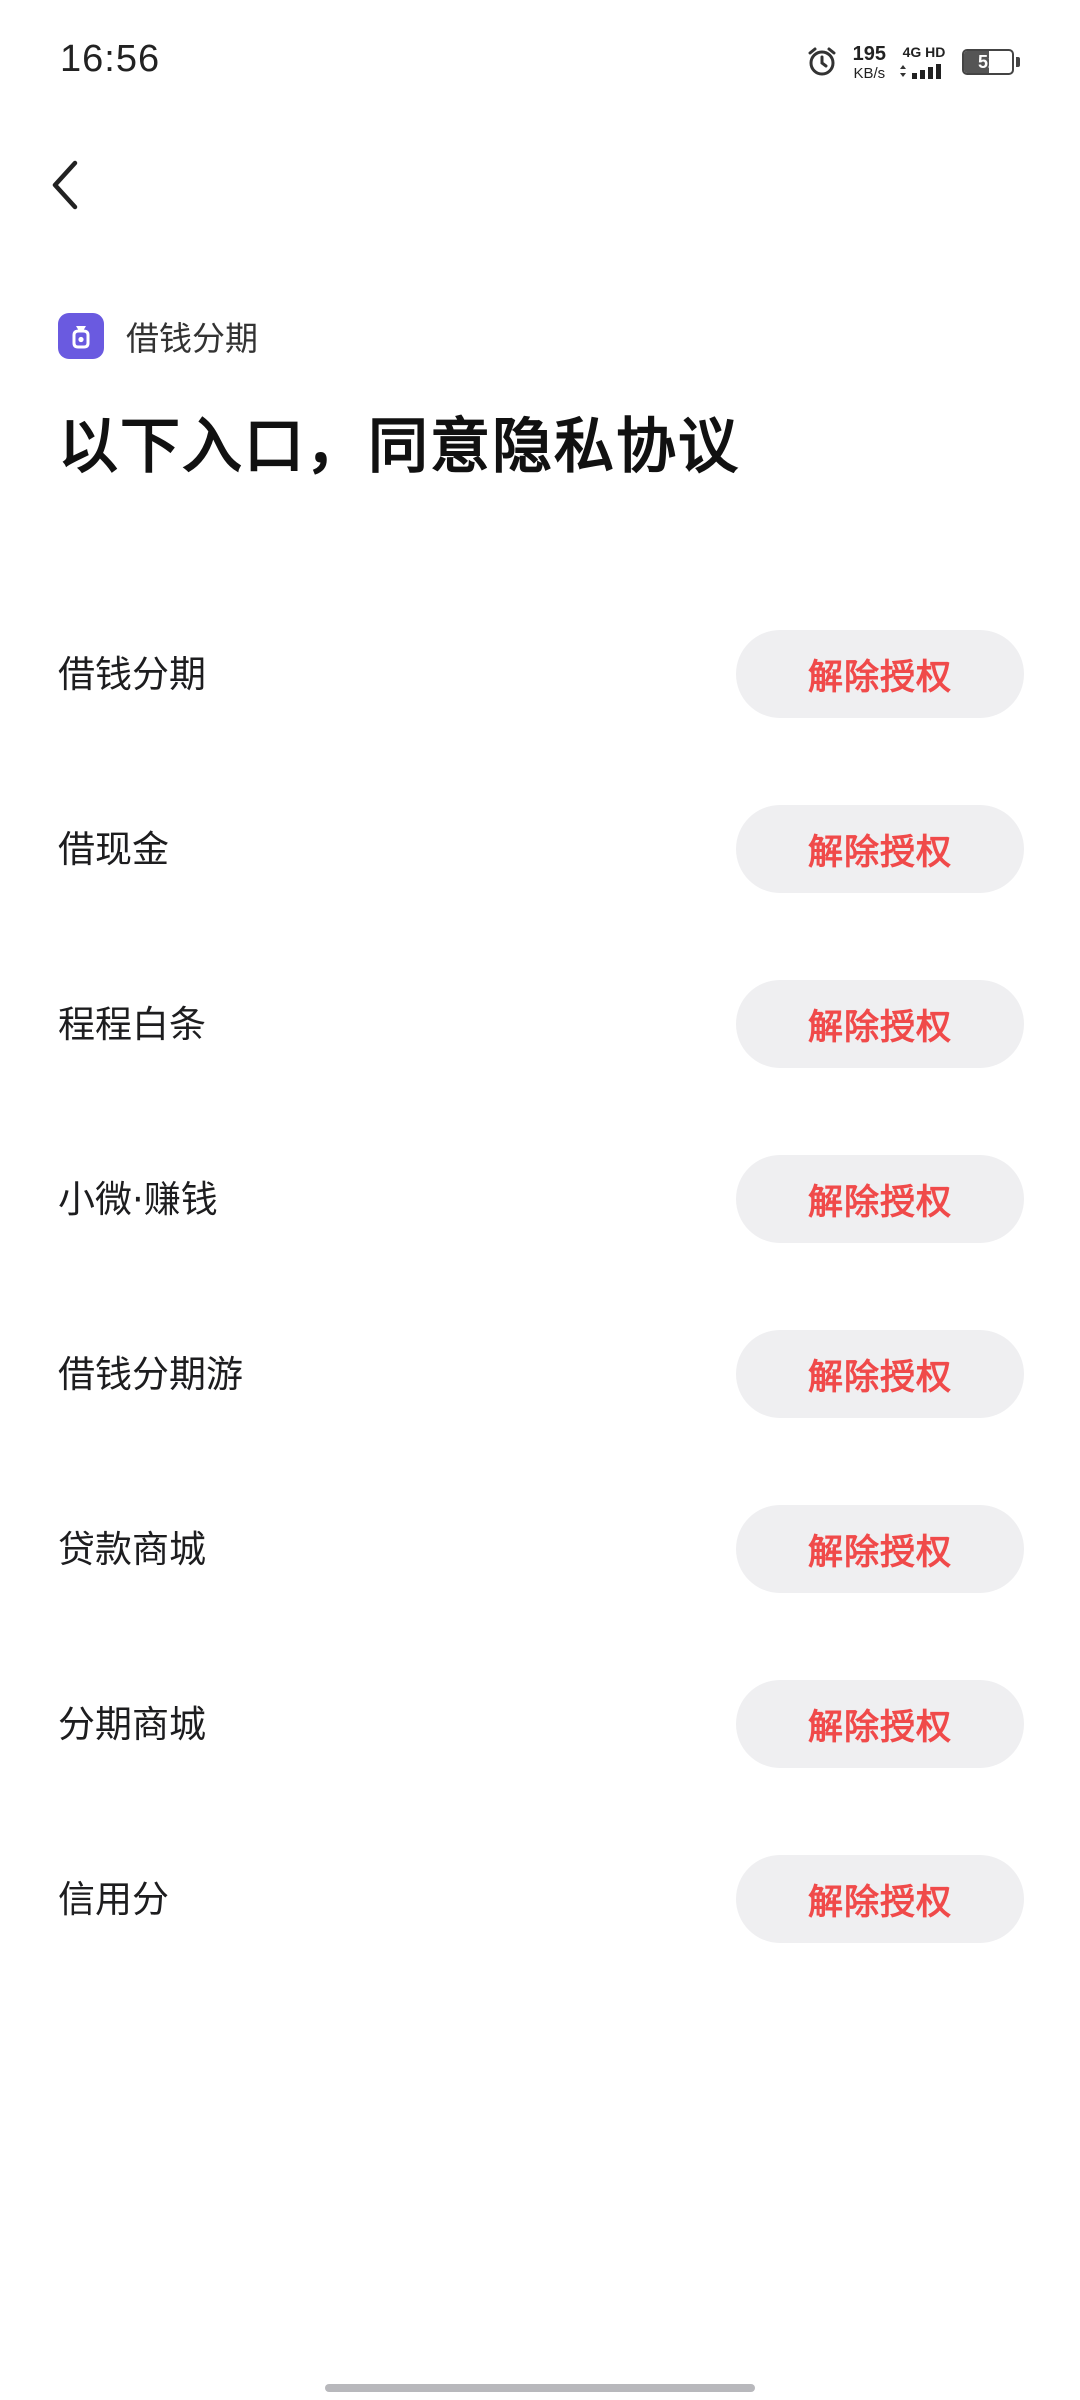 The height and width of the screenshot is (2400, 1080). I want to click on list-item-label: 小微·赚钱, so click(138, 1199).